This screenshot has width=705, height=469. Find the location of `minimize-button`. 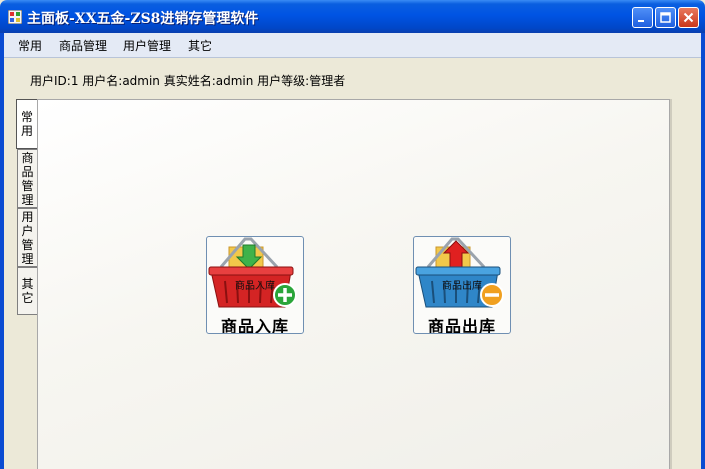

minimize-button is located at coordinates (642, 17).